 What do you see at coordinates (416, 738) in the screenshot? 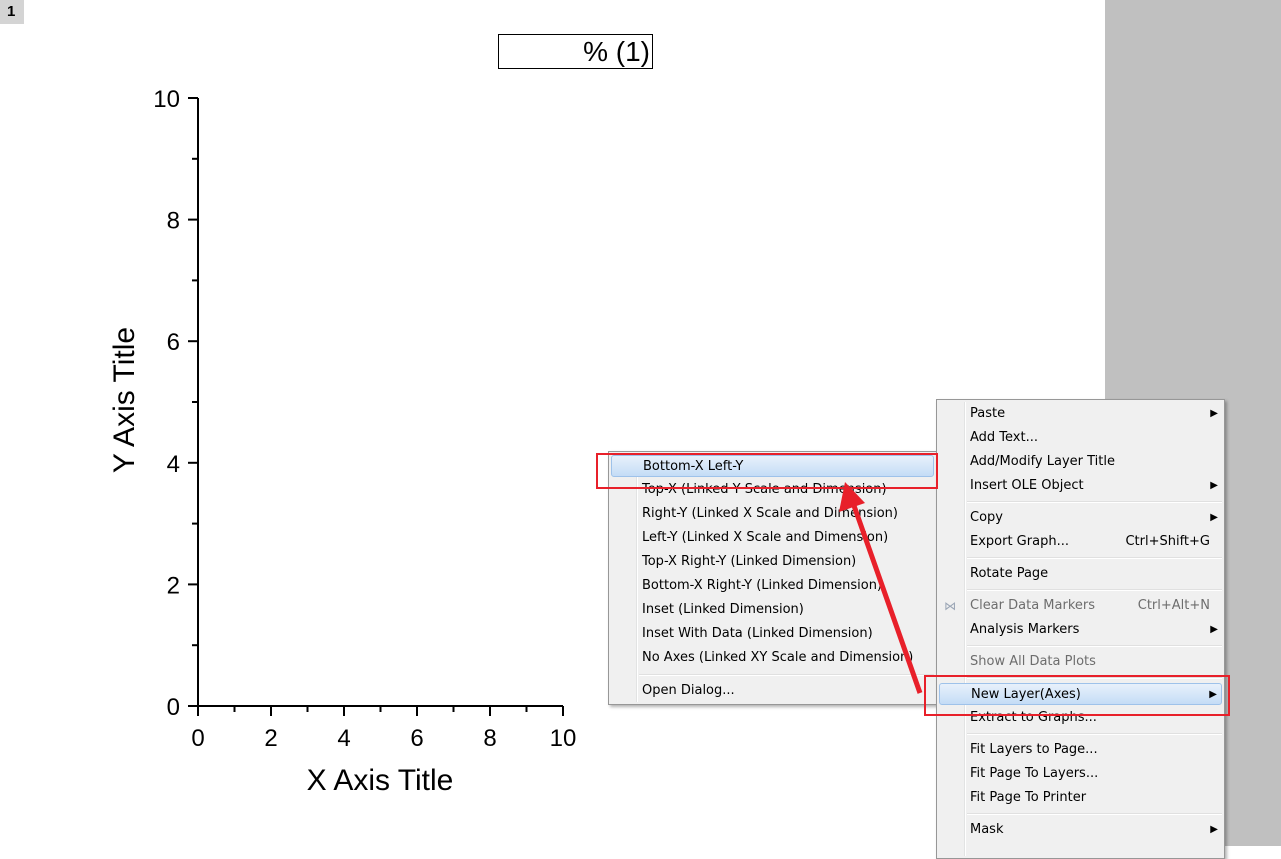
I see `x-tick-label: 6` at bounding box center [416, 738].